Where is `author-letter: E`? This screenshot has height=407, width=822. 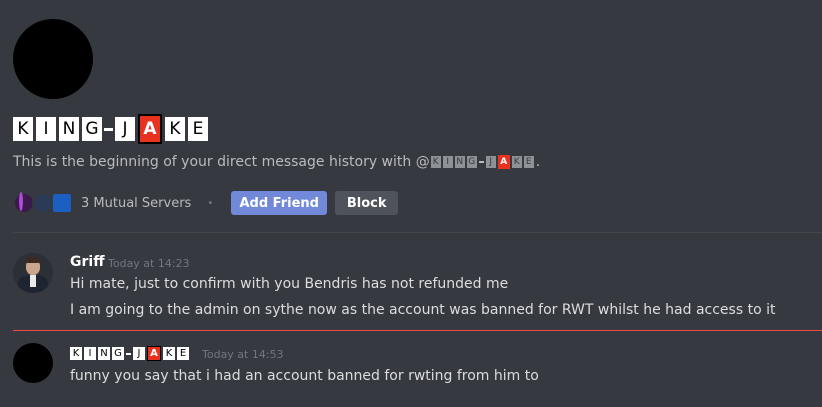
author-letter: E is located at coordinates (183, 353).